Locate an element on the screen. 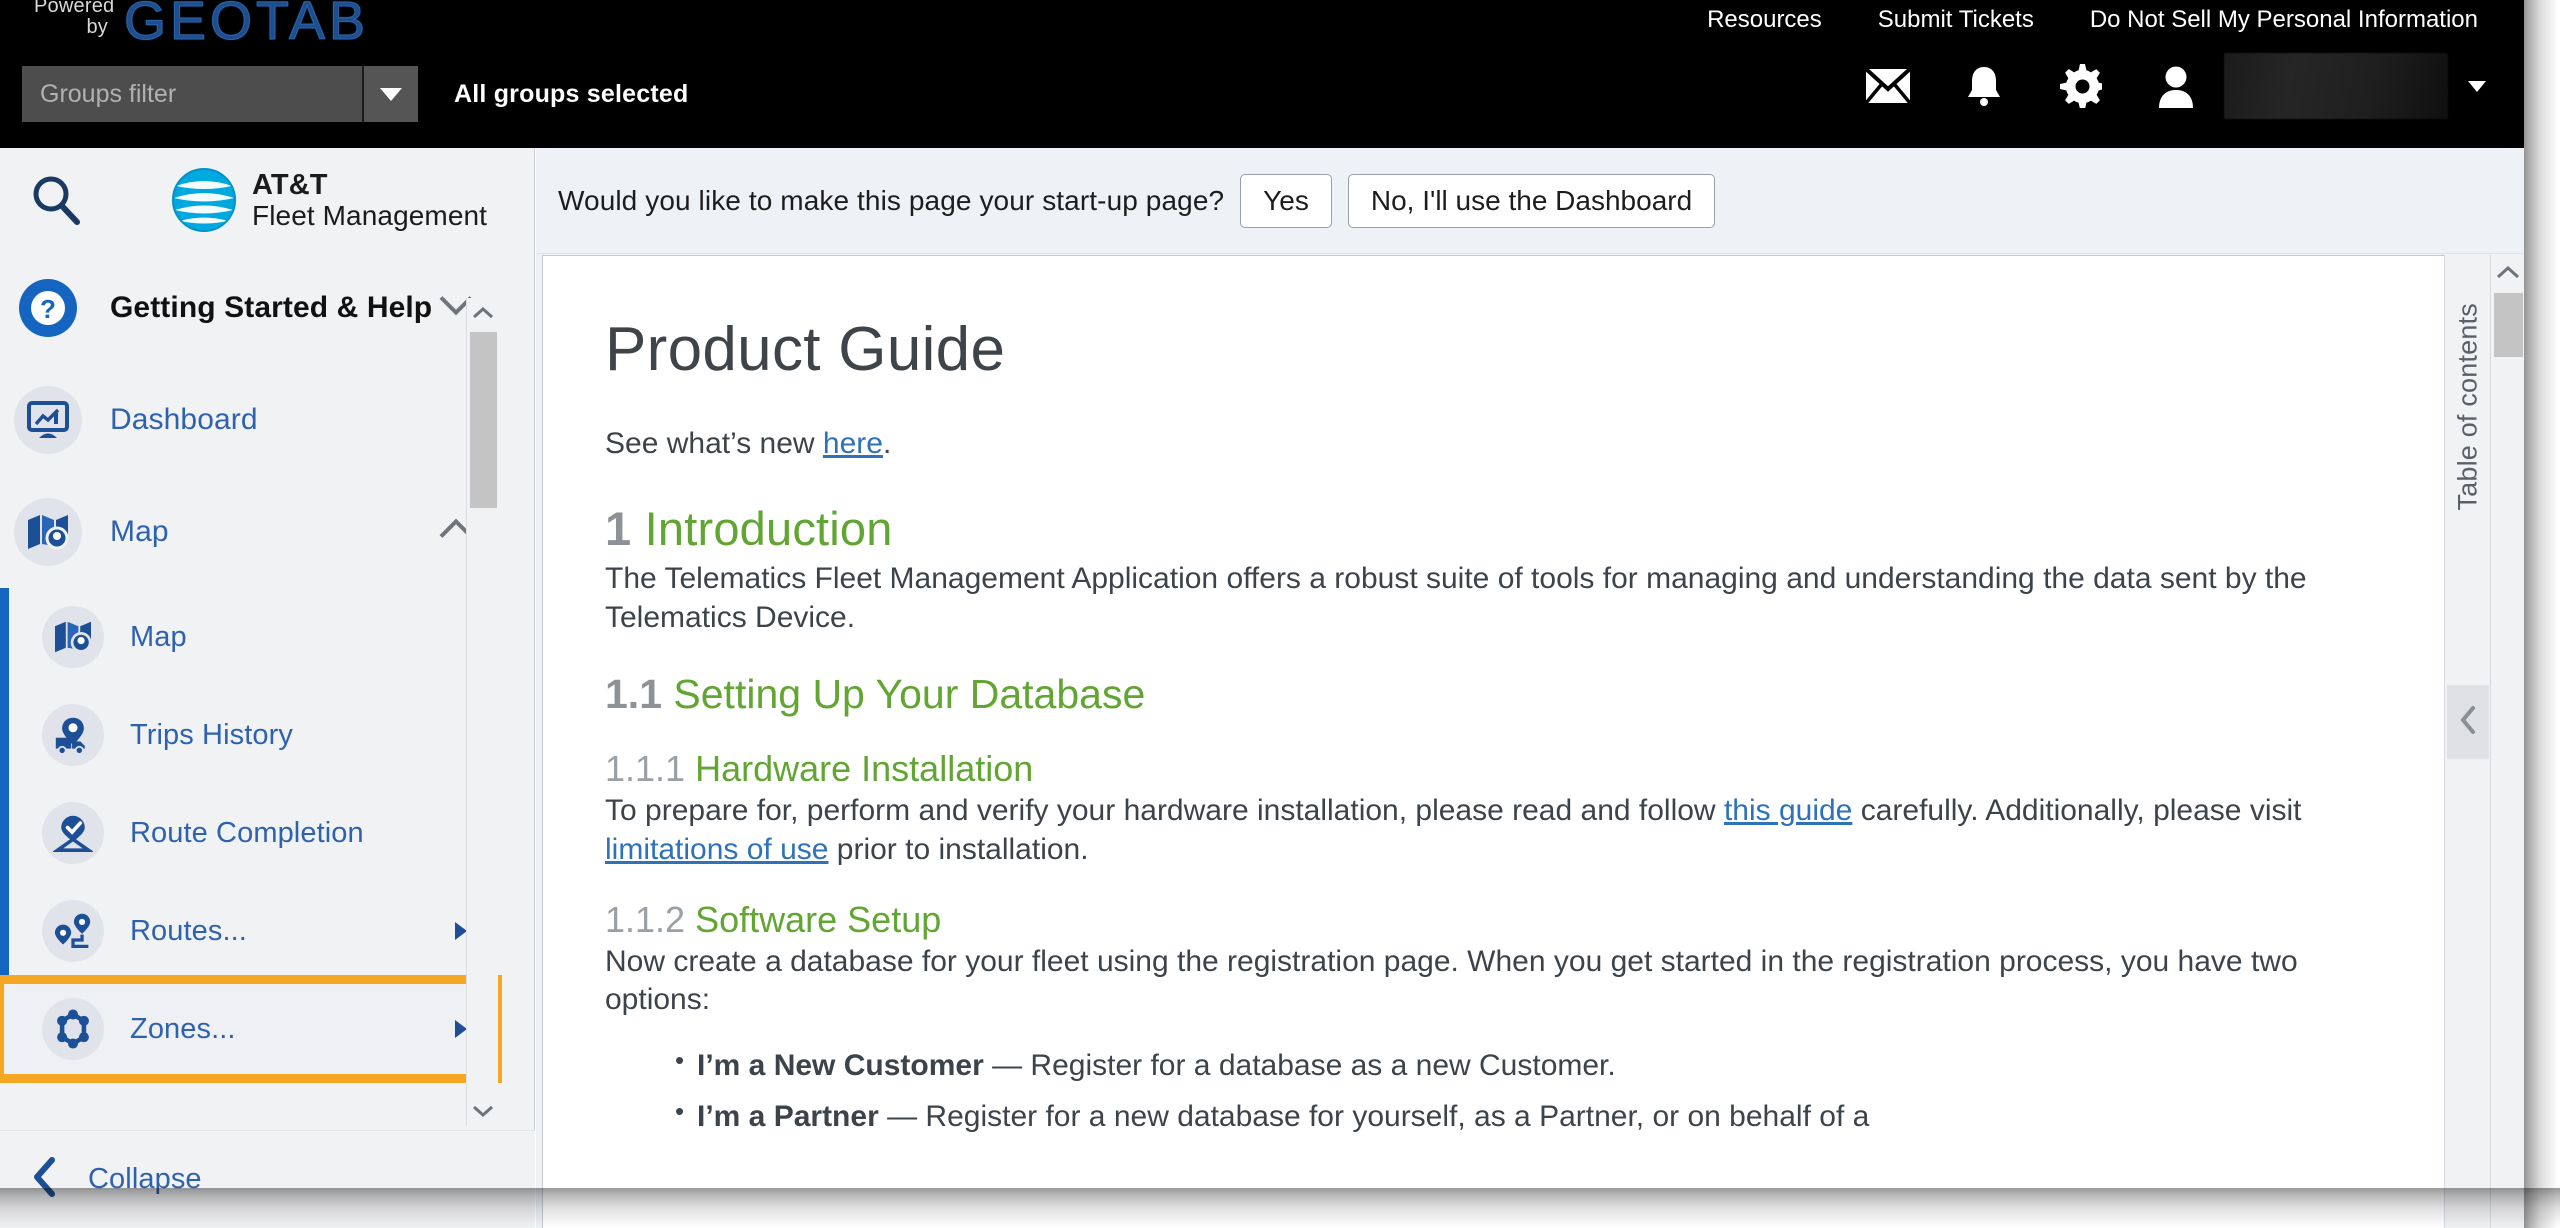  sidebar-item-label: Route Completion is located at coordinates (247, 832).